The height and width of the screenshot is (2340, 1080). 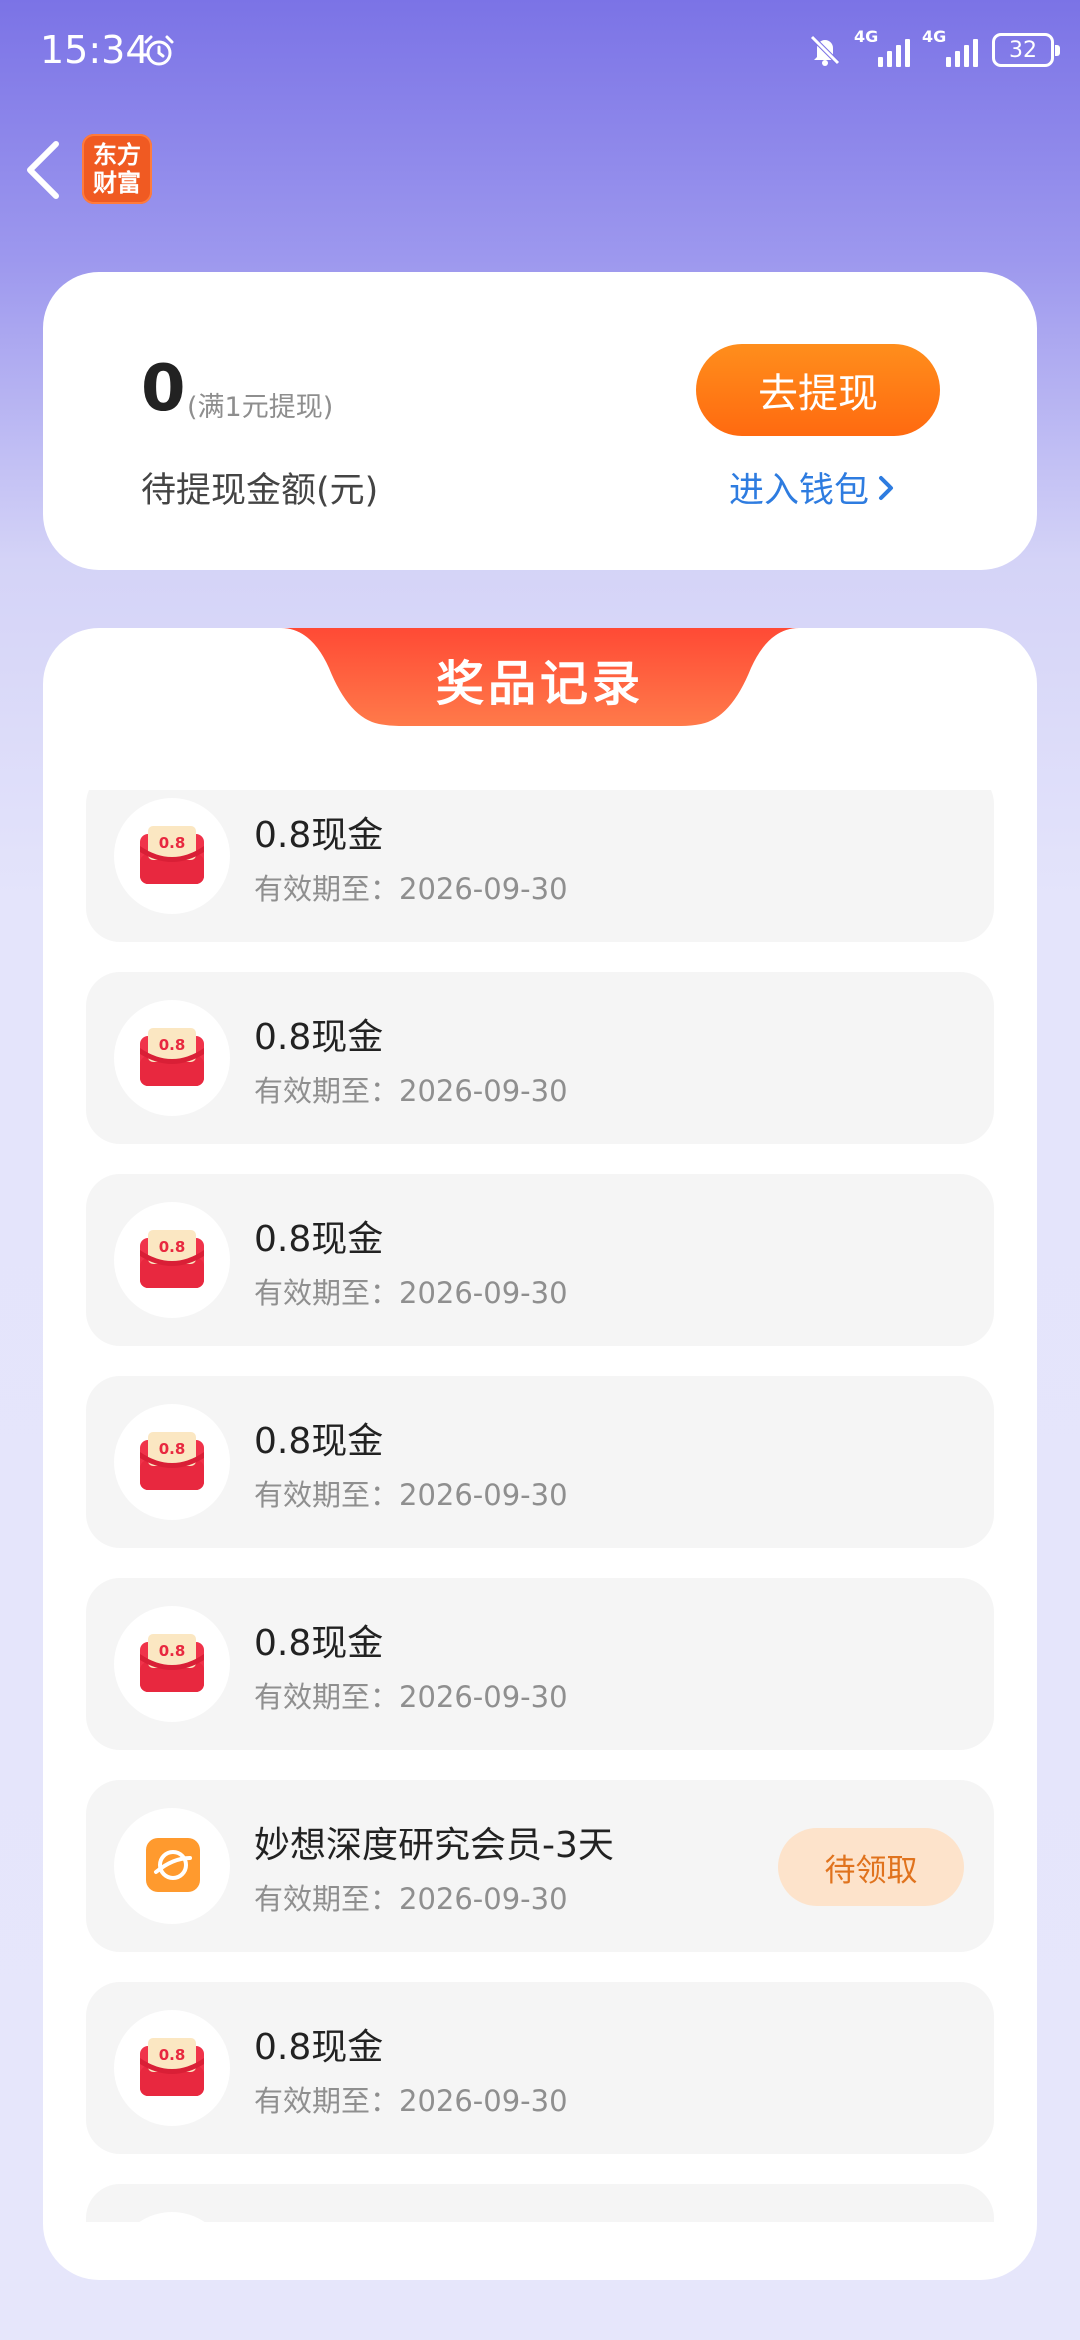 I want to click on chevron-right-icon, so click(x=886, y=487).